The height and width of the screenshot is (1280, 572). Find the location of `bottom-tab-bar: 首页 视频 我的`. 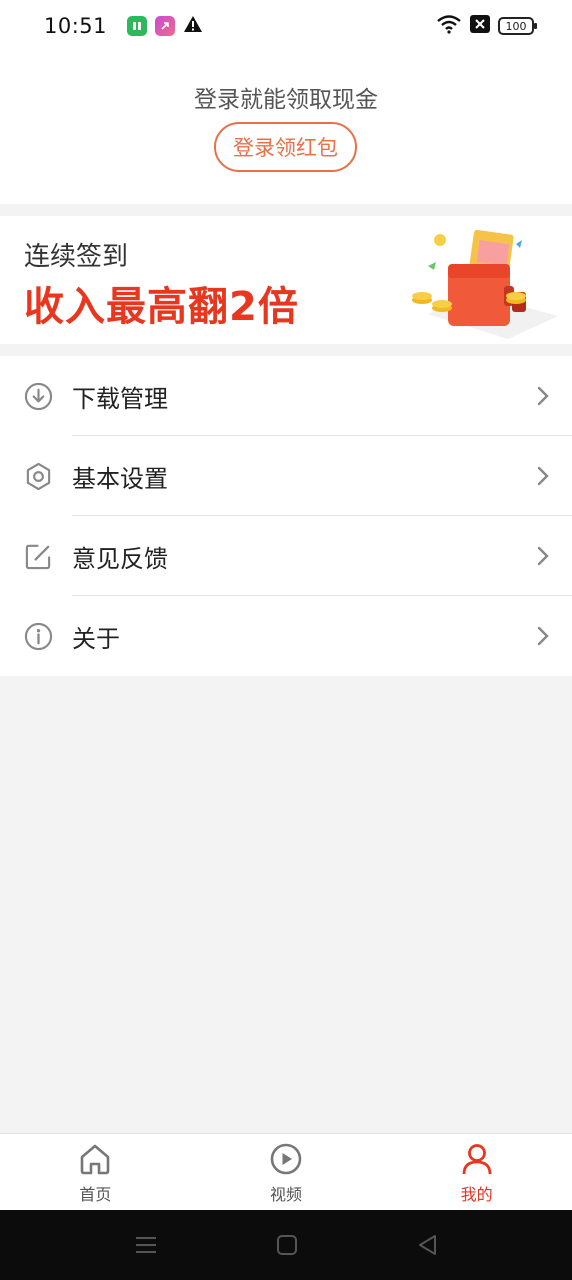

bottom-tab-bar: 首页 视频 我的 is located at coordinates (286, 1171).